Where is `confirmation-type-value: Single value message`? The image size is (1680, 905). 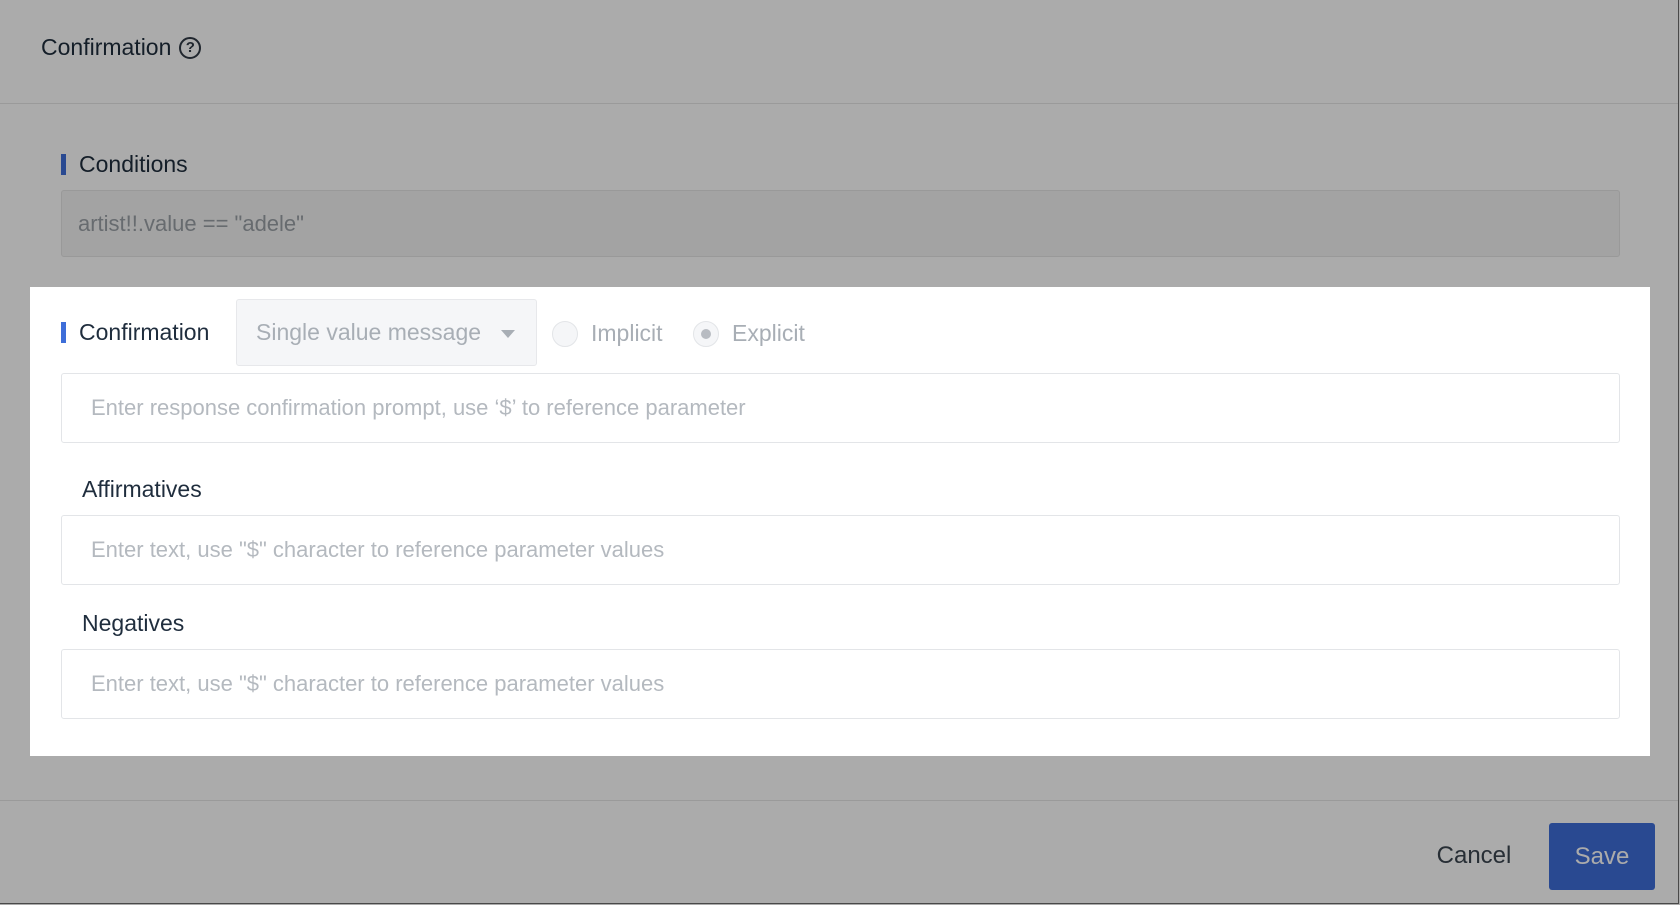 confirmation-type-value: Single value message is located at coordinates (369, 332).